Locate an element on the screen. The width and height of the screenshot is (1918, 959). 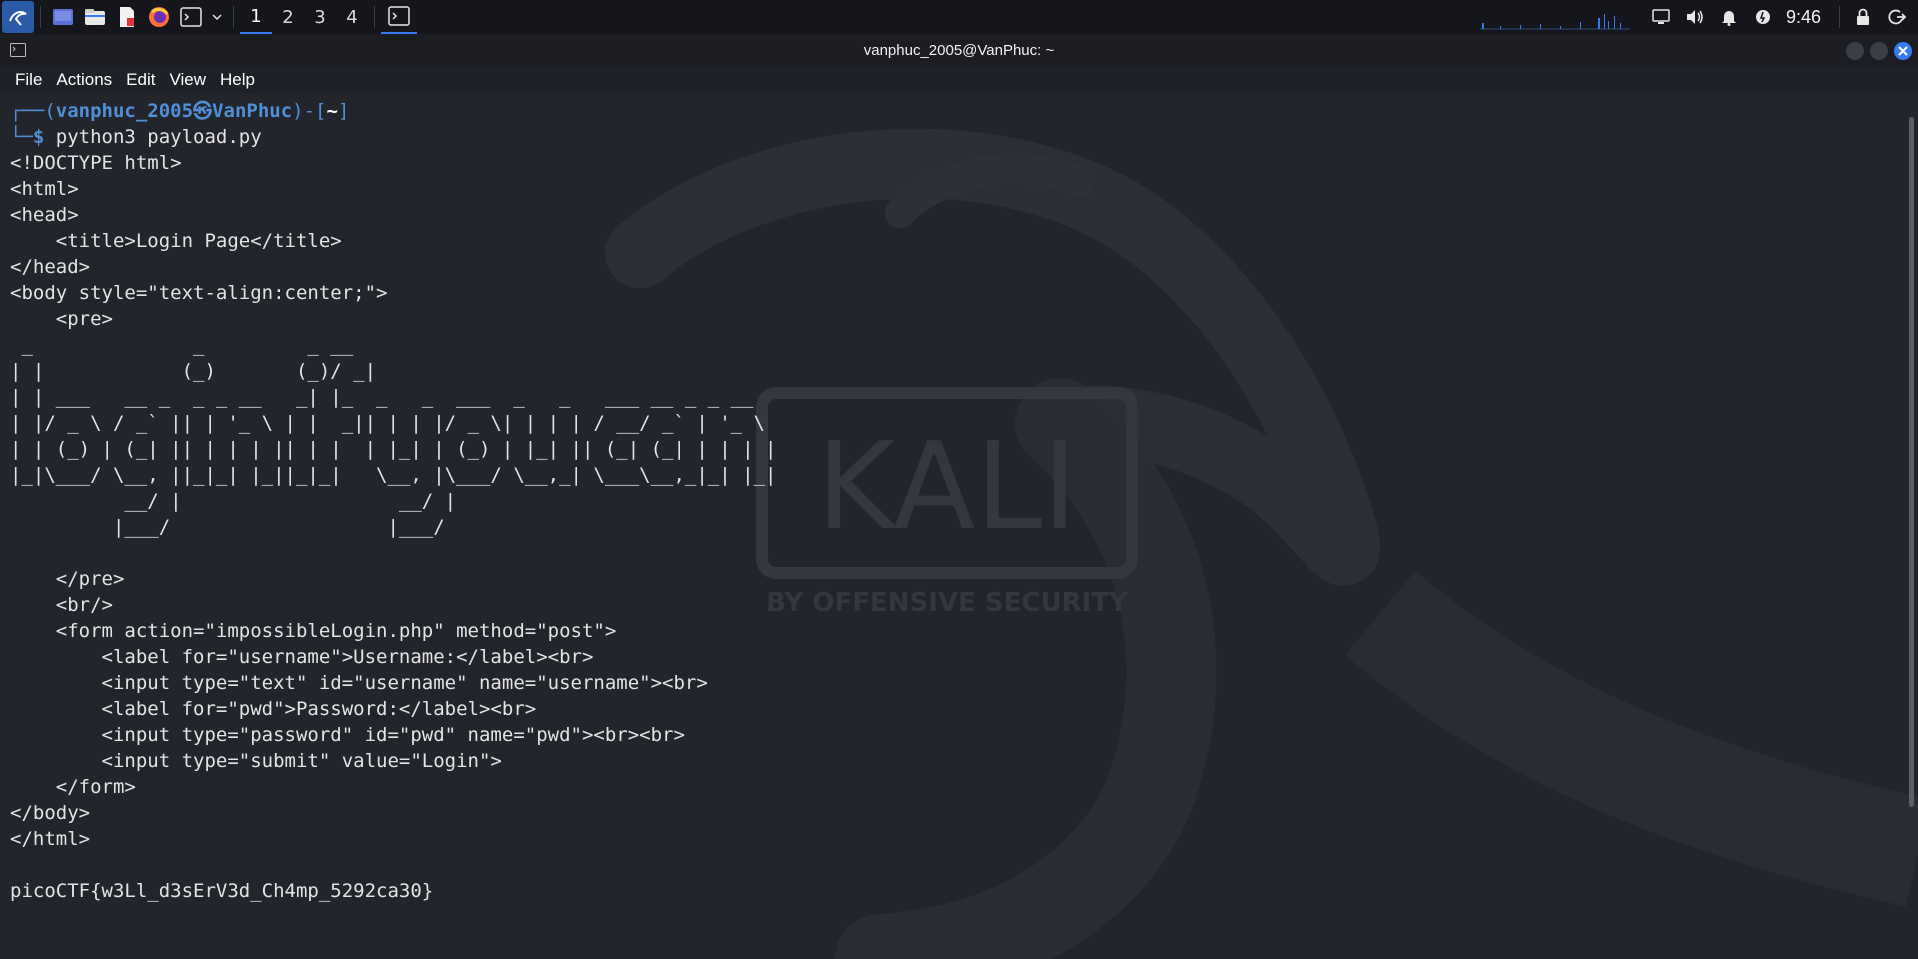
workspace-2: 2 is located at coordinates (288, 17).